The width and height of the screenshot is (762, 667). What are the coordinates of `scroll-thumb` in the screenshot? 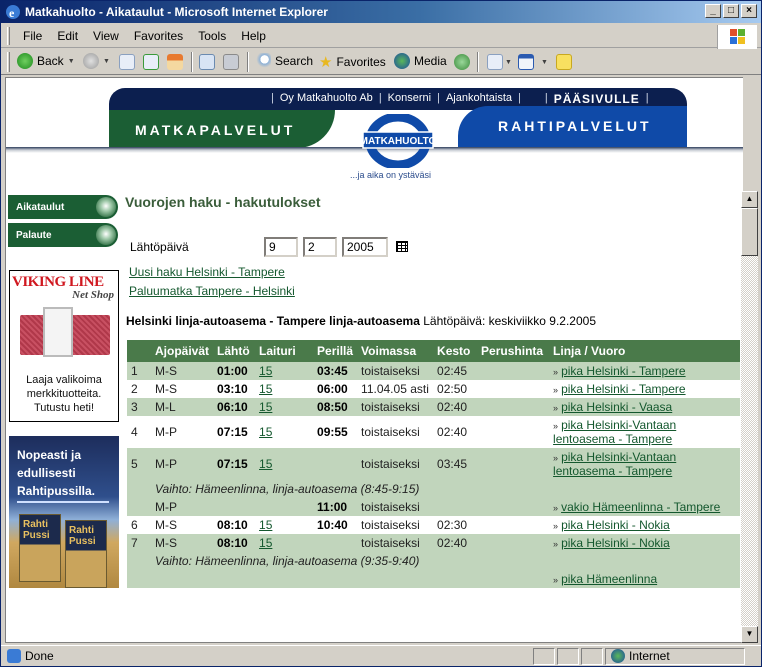 It's located at (749, 232).